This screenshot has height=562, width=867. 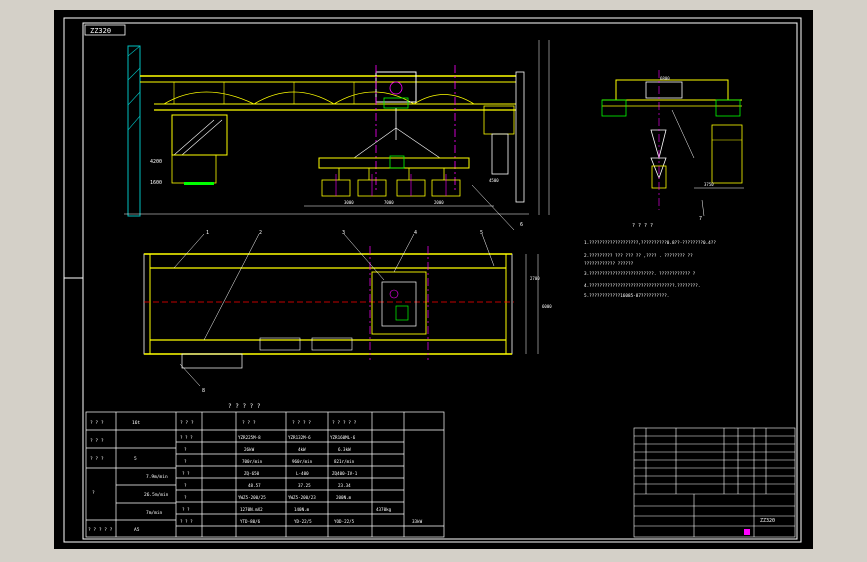 I want to click on dim-6000: 6000, so click(x=547, y=306).